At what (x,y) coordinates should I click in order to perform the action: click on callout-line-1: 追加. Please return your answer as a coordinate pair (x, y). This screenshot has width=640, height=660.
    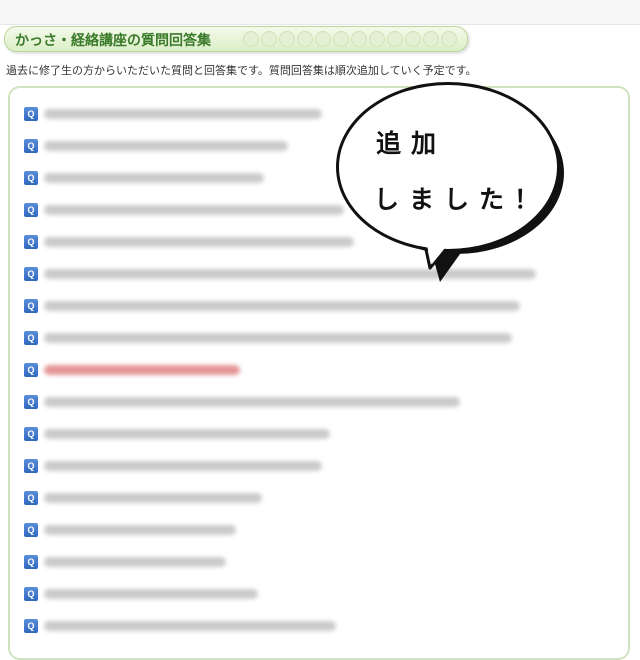
    Looking at the image, I should click on (411, 143).